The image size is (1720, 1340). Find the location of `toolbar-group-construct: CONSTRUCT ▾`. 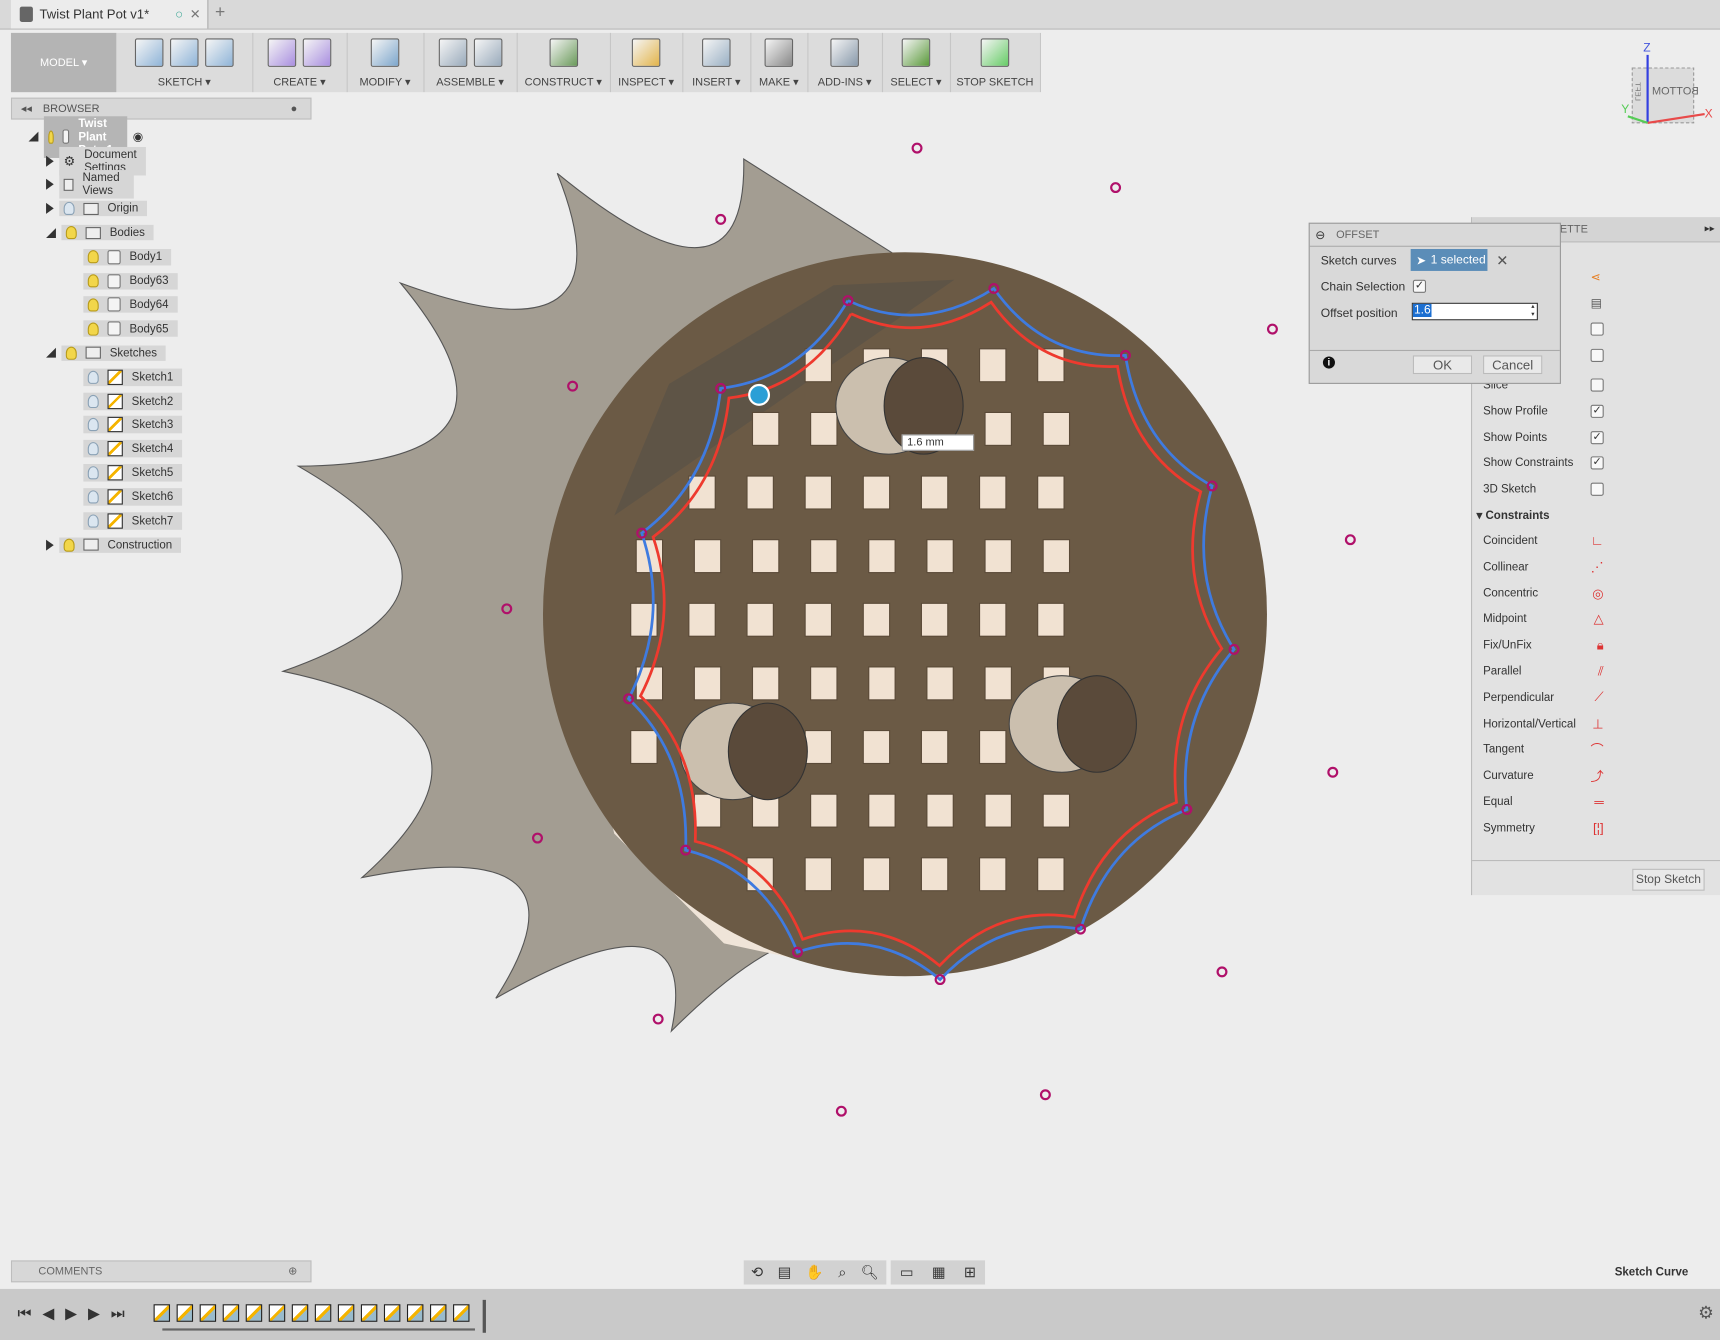

toolbar-group-construct: CONSTRUCT ▾ is located at coordinates (564, 62).